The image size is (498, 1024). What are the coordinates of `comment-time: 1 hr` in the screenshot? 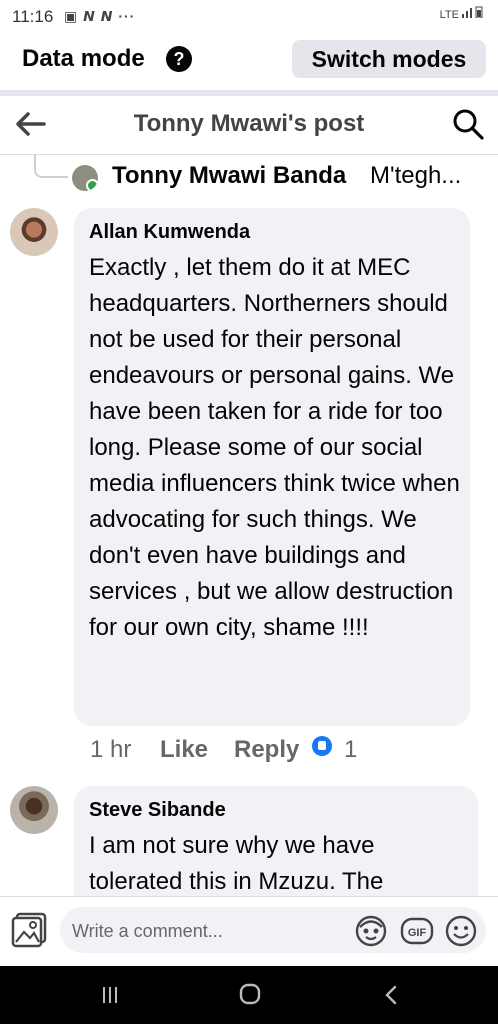 It's located at (111, 749).